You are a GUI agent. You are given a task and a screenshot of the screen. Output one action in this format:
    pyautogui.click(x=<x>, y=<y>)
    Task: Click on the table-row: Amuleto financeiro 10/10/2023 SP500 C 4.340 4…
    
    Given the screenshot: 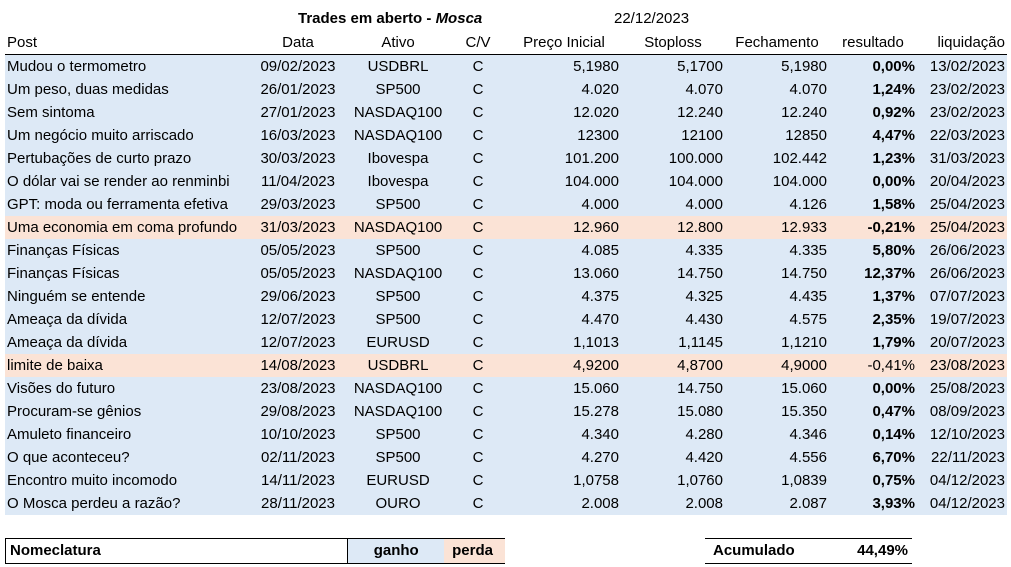 What is the action you would take?
    pyautogui.click(x=506, y=434)
    